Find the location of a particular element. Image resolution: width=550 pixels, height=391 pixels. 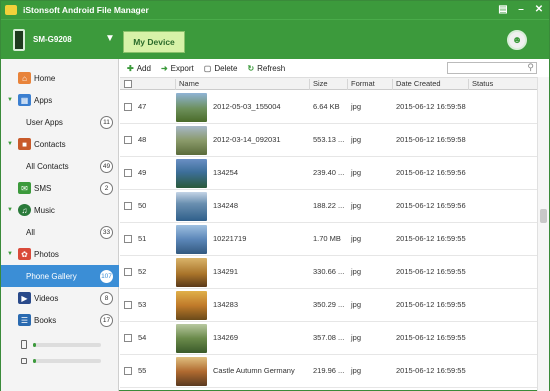

row-number: 53 is located at coordinates (142, 304).